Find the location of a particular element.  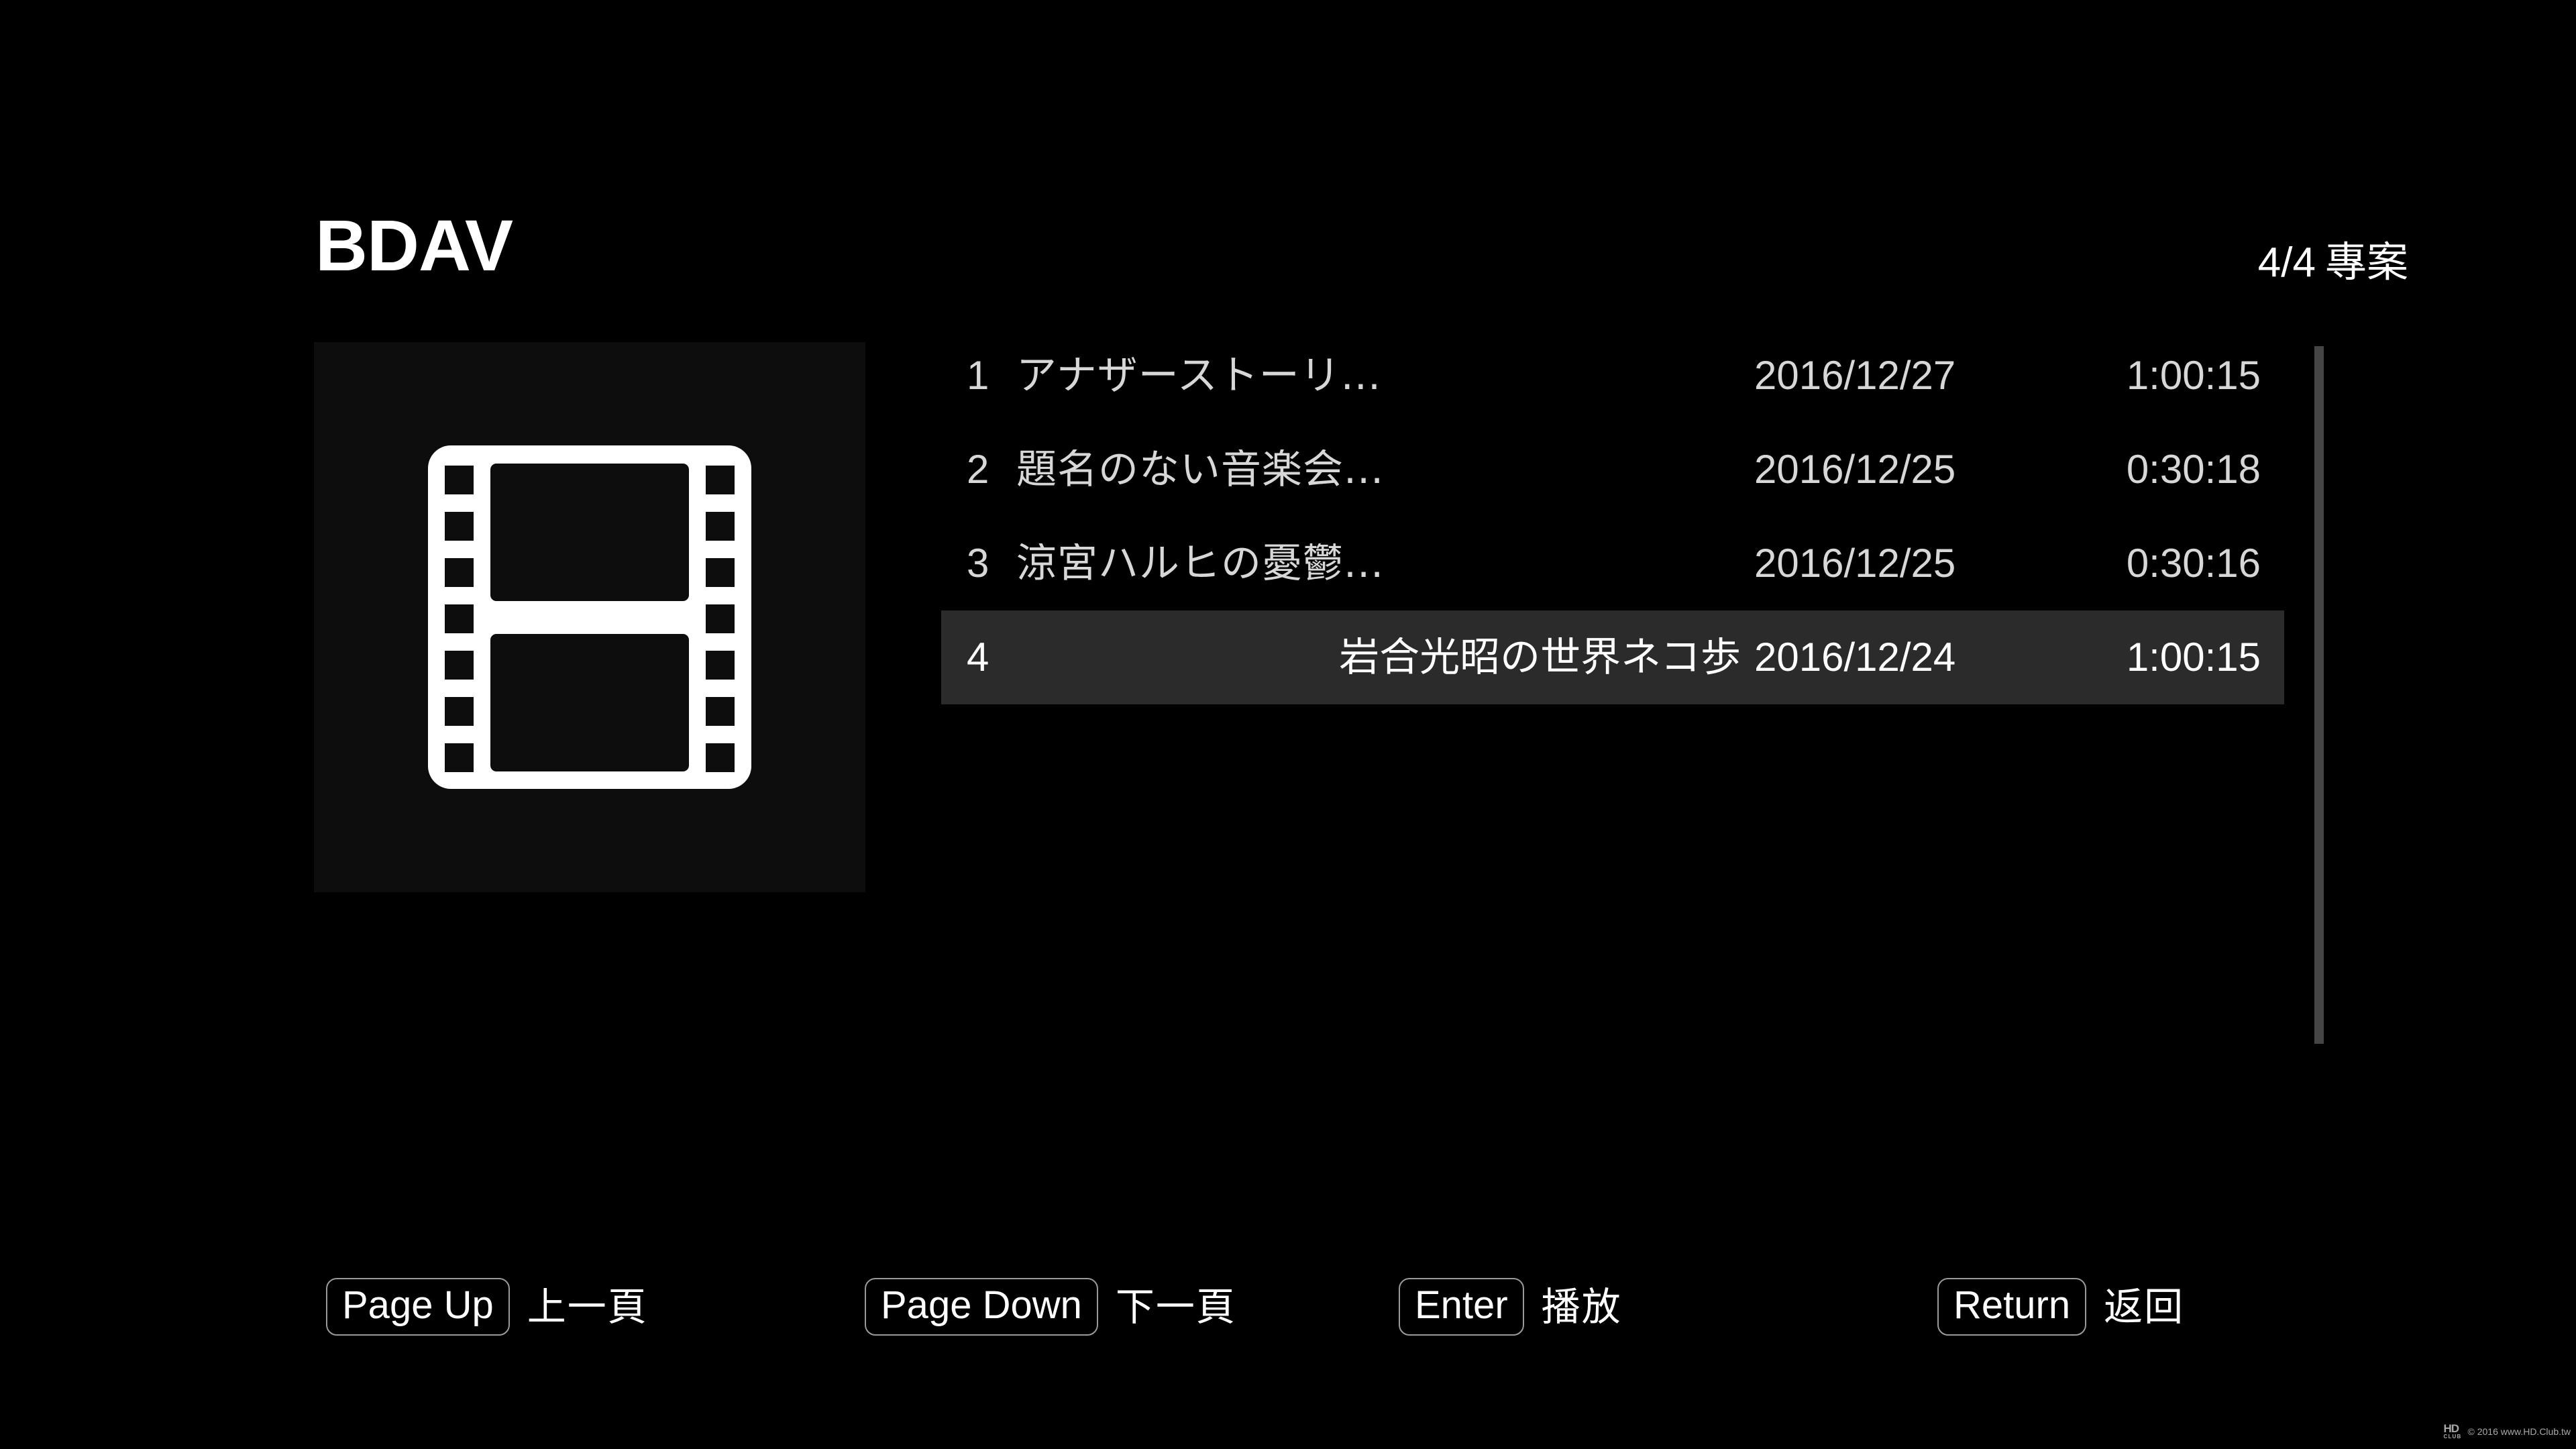

watermark-logo-bottom: CLUB is located at coordinates (2452, 1437).